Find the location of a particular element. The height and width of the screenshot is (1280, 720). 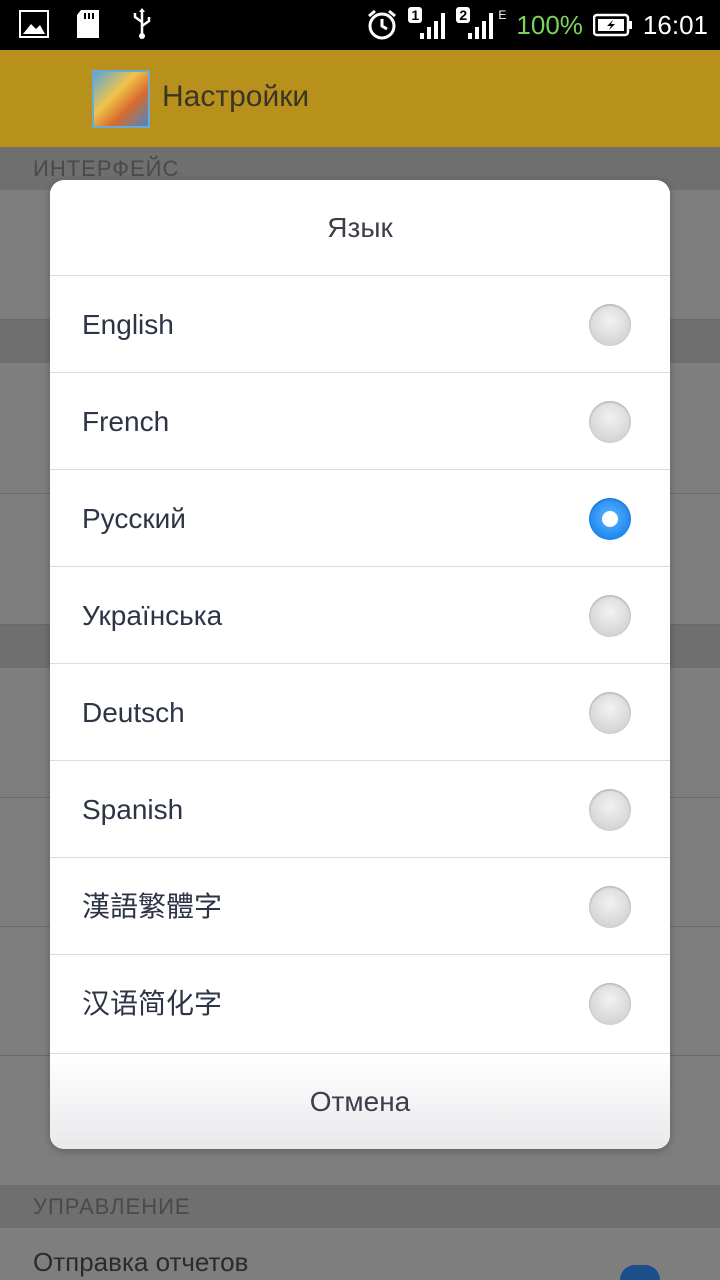

sd-card-icon is located at coordinates (88, 24).